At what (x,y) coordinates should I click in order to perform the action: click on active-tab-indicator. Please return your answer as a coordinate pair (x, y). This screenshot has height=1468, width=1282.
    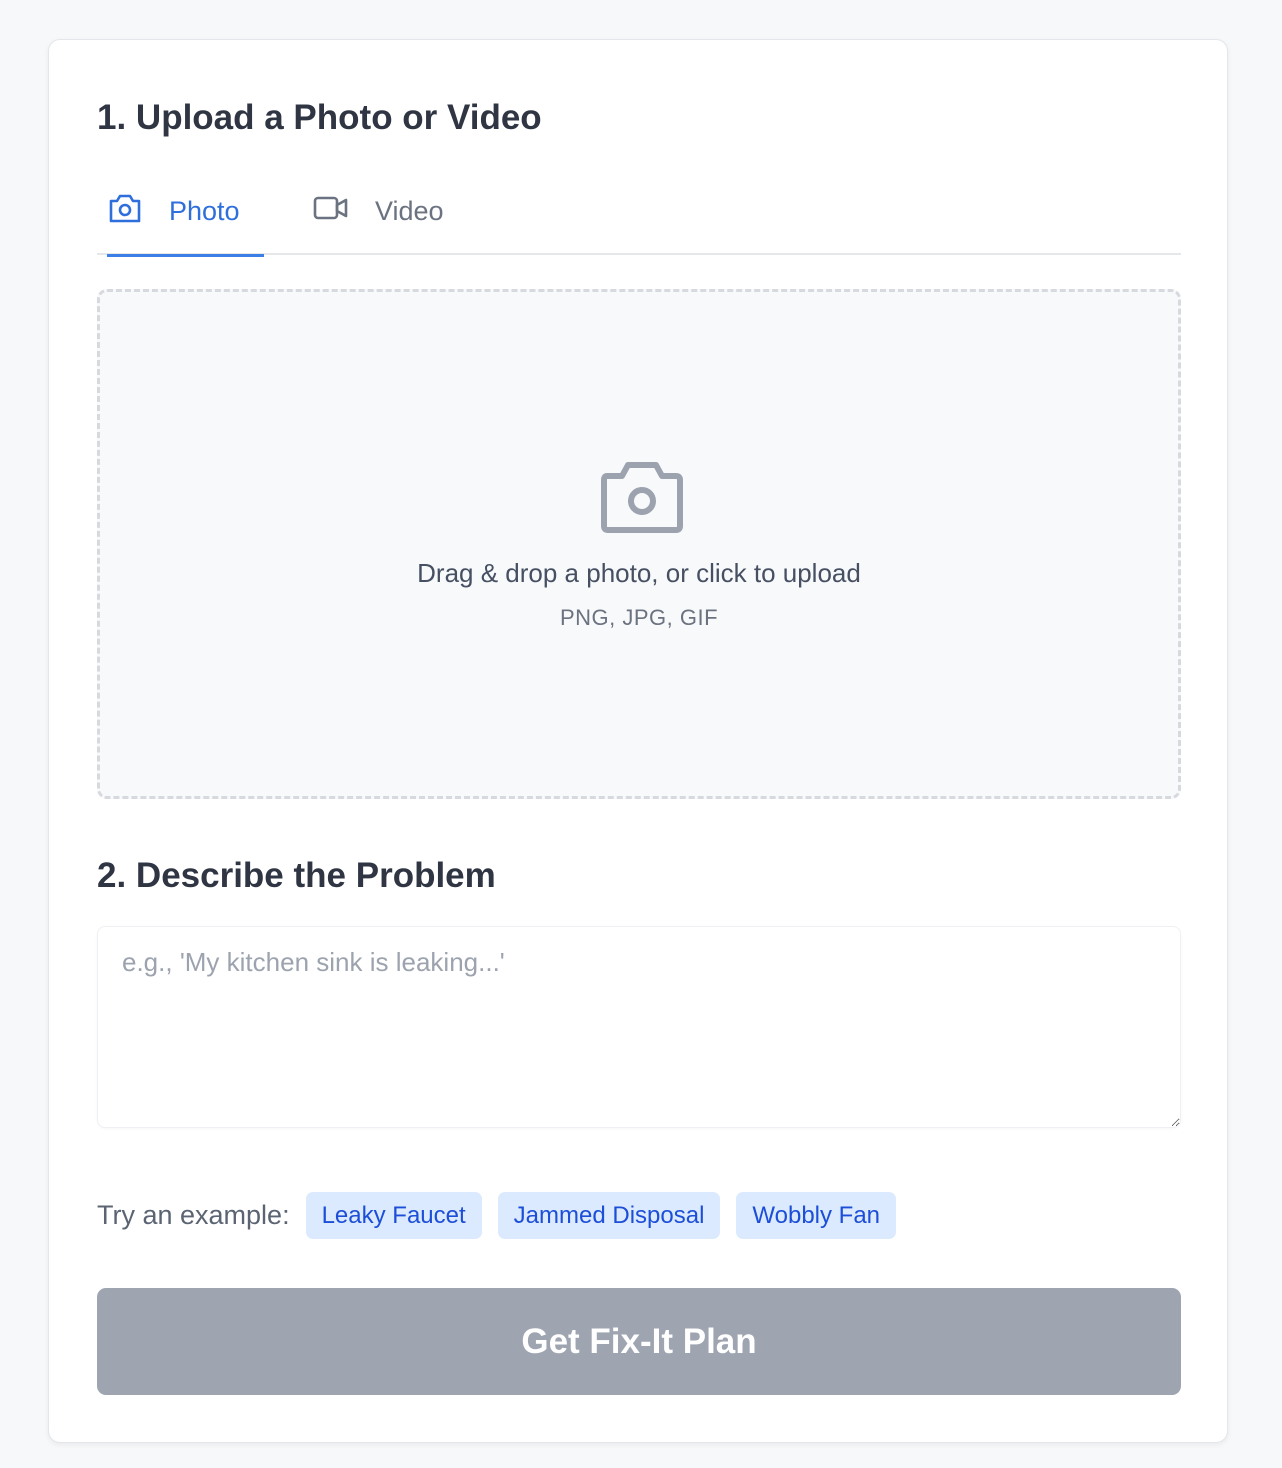
    Looking at the image, I should click on (185, 255).